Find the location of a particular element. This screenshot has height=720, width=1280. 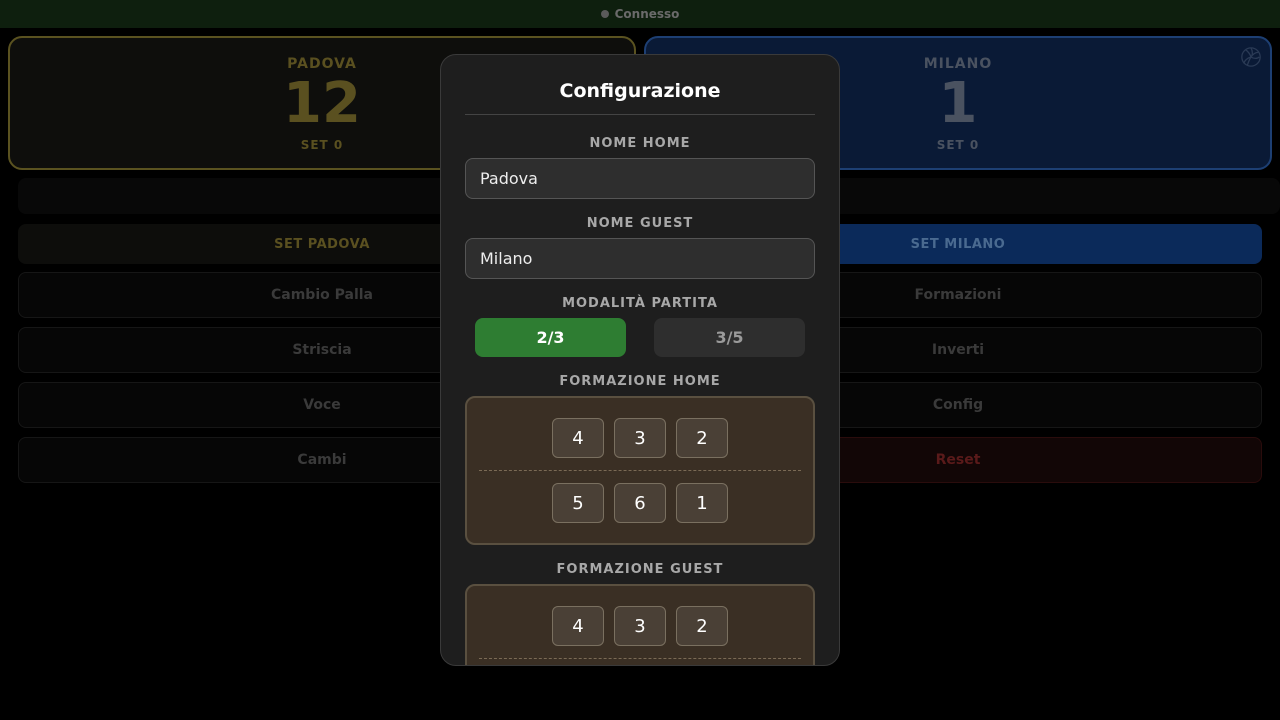

home-position: 3 is located at coordinates (640, 438).